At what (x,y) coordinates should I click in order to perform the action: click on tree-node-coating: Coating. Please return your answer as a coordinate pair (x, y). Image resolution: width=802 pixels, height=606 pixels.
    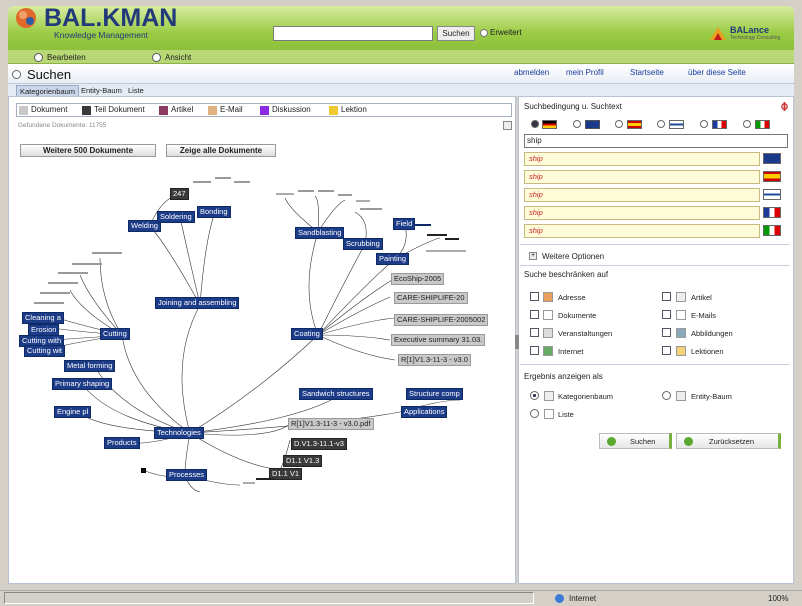
    Looking at the image, I should click on (307, 334).